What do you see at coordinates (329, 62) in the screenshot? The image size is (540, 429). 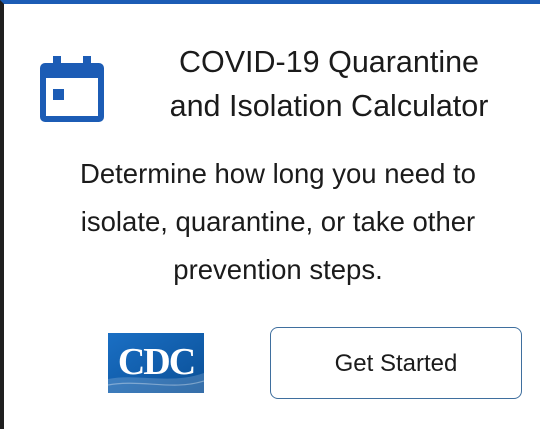 I see `title-line: COVID-19 Quarantine` at bounding box center [329, 62].